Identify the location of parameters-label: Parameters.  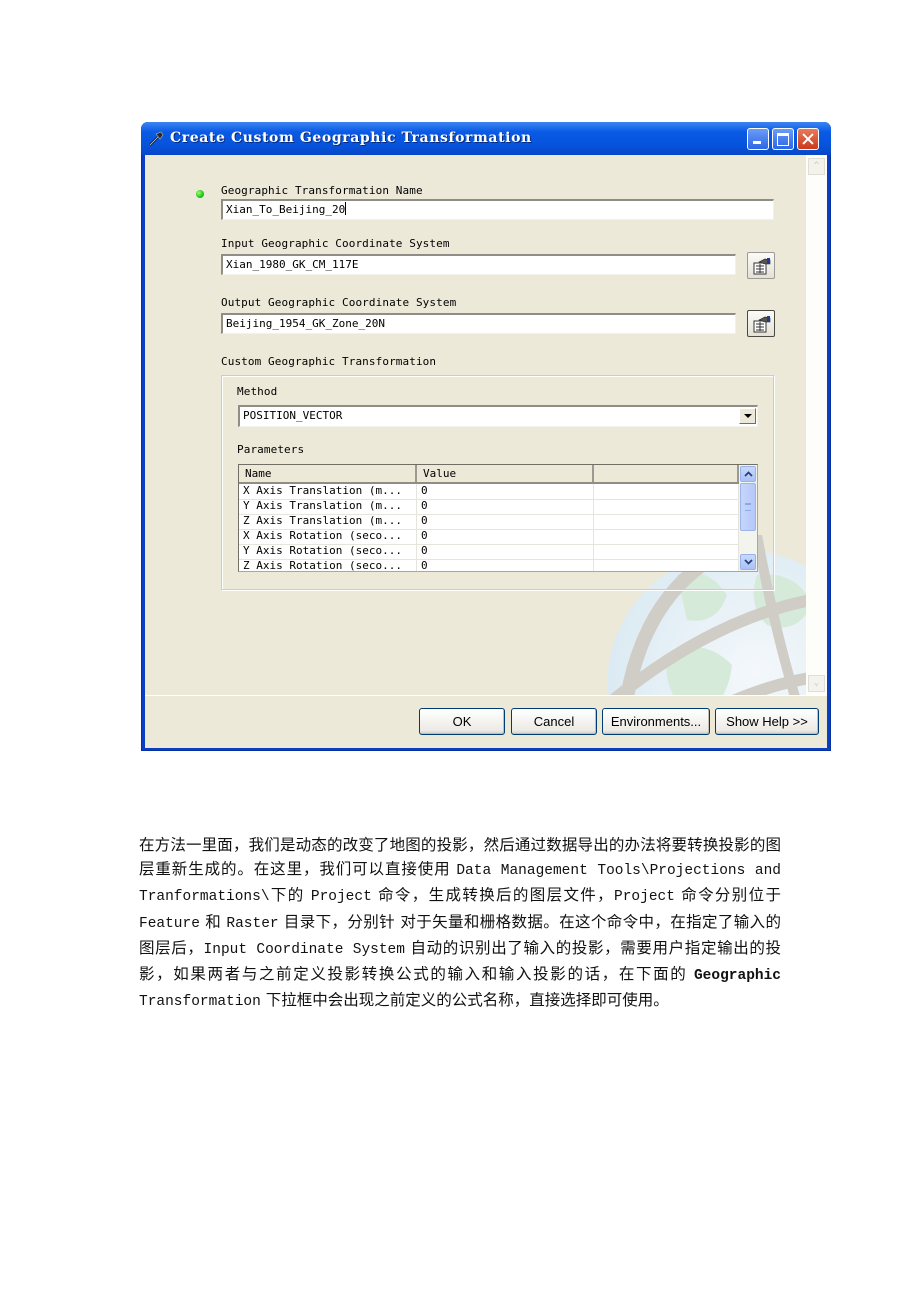
(271, 449).